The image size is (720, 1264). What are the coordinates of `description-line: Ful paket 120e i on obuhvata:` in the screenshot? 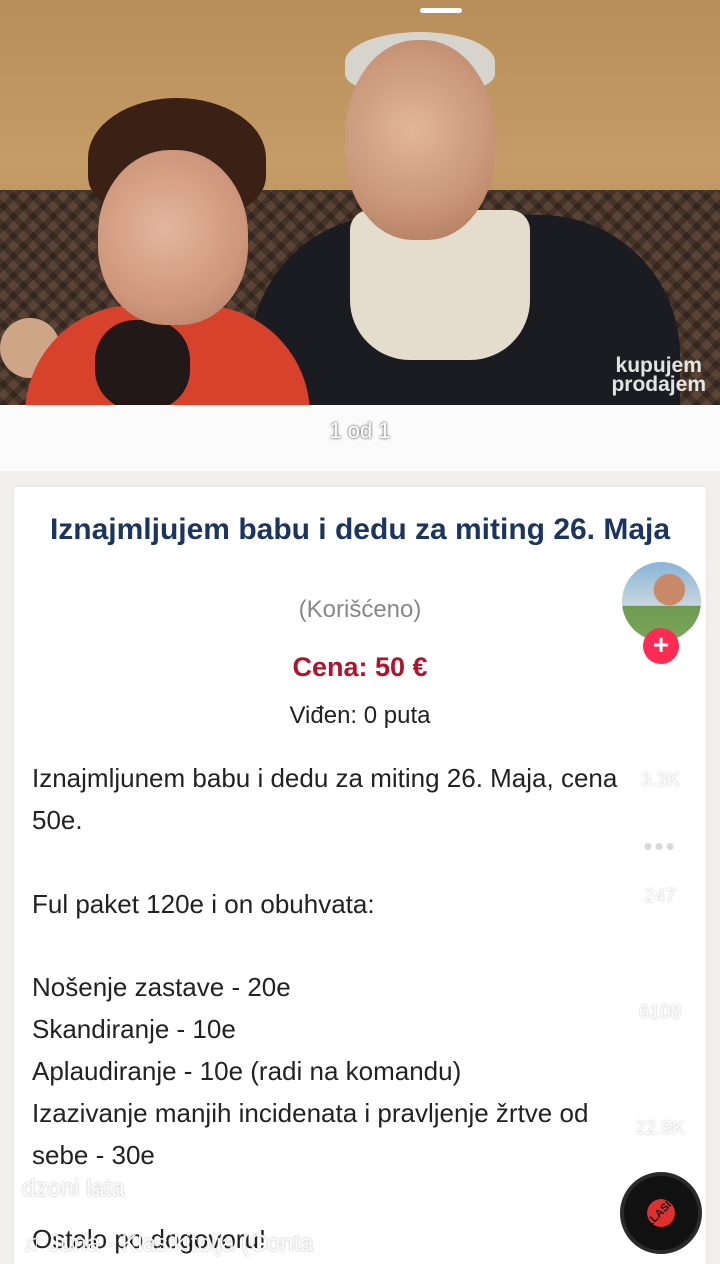 It's located at (203, 904).